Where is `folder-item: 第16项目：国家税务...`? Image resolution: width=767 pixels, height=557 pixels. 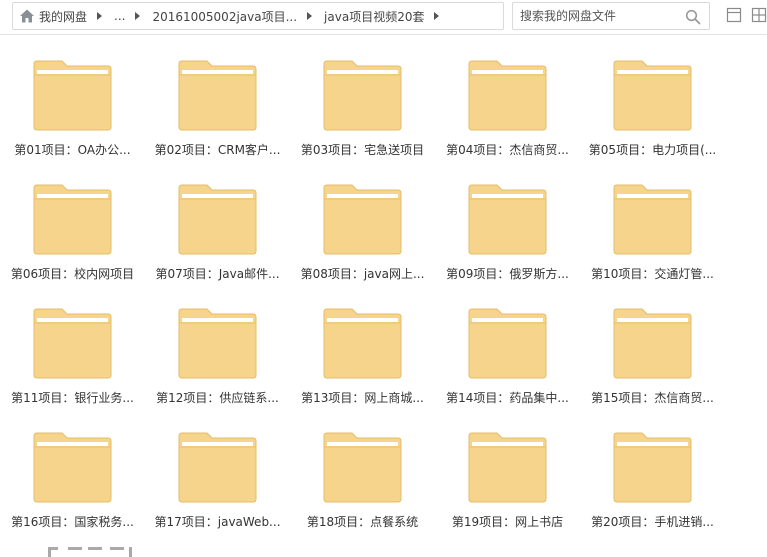
folder-item: 第16项目：国家税务... is located at coordinates (72, 467).